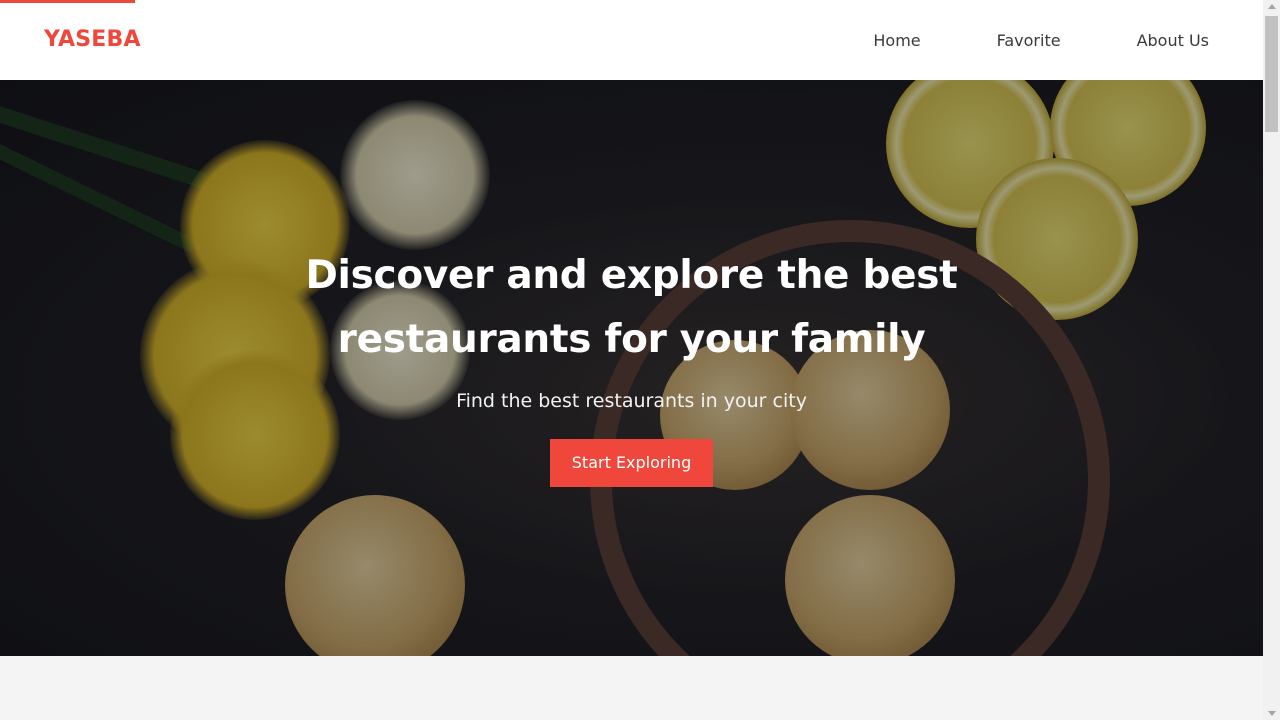  Describe the element at coordinates (1029, 40) in the screenshot. I see `nav-favorite-link: Favorite` at that location.